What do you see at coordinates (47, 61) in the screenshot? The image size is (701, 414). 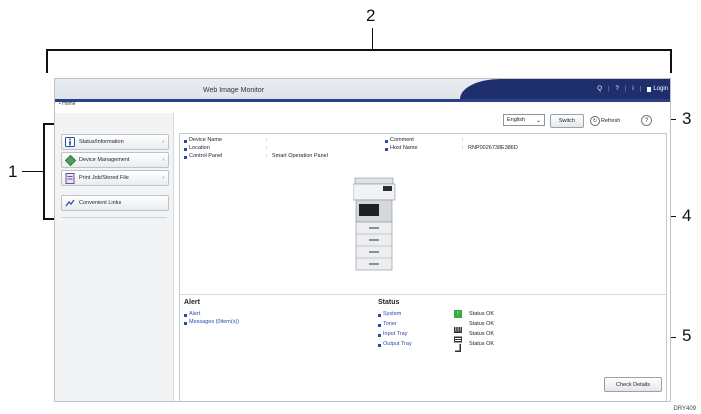 I see `callout-2-bracket-left` at bounding box center [47, 61].